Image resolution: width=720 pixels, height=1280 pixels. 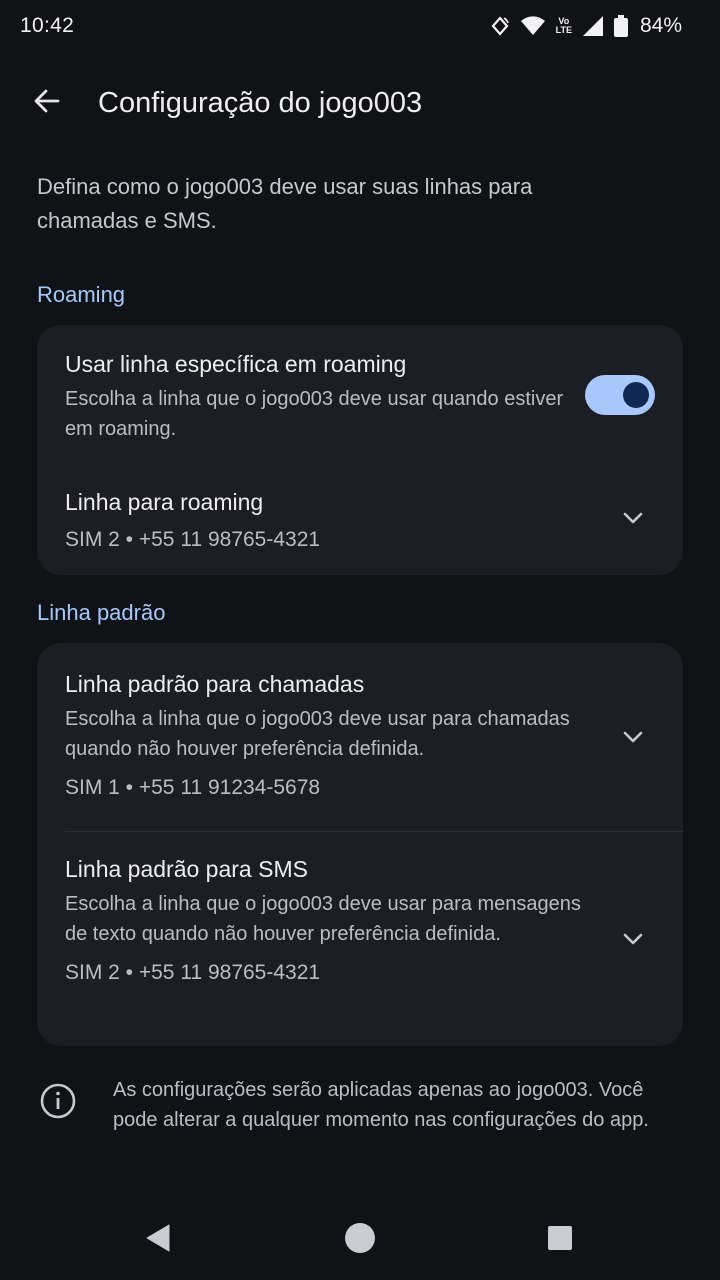 I want to click on nav-home-button, so click(x=360, y=1240).